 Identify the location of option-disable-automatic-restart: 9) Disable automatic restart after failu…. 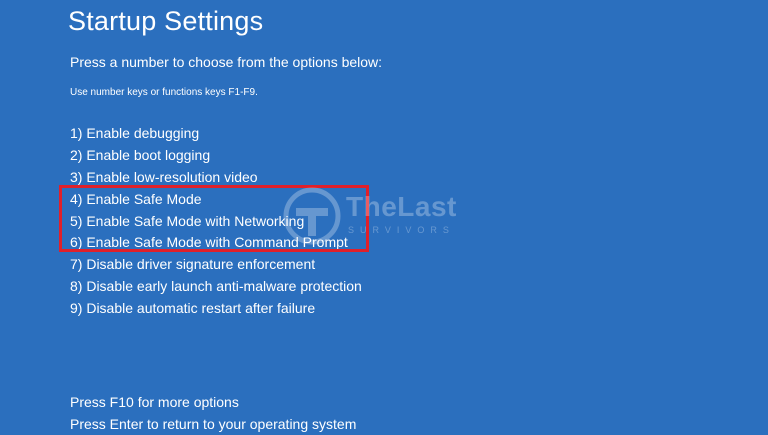
(216, 310).